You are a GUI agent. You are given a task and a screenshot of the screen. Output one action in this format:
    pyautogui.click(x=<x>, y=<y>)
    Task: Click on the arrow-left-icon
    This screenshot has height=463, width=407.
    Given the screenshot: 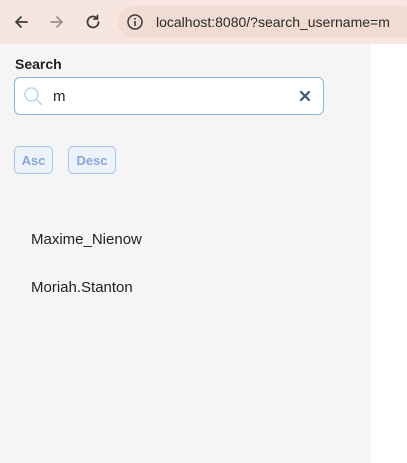 What is the action you would take?
    pyautogui.click(x=21, y=22)
    